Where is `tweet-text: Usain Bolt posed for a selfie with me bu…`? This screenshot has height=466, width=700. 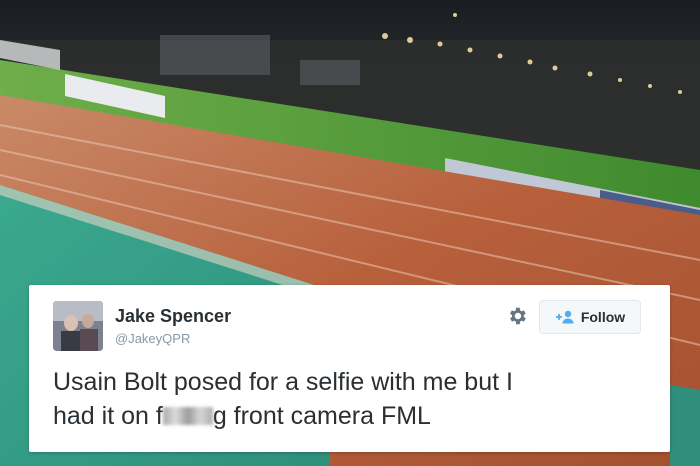
tweet-text: Usain Bolt posed for a selfie with me bu… is located at coordinates (353, 399).